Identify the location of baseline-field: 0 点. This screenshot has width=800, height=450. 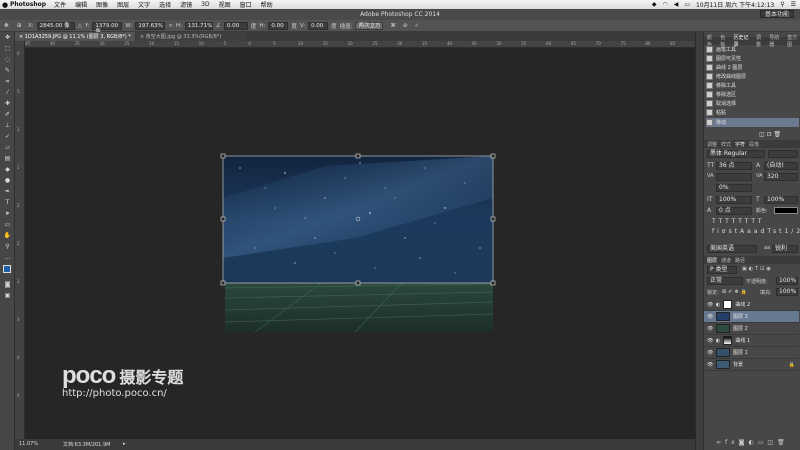
(734, 211).